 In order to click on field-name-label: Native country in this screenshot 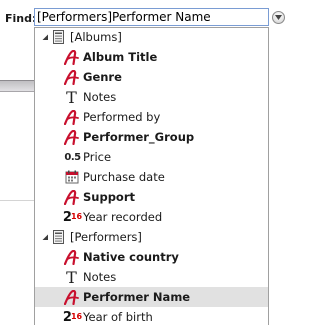, I will do `click(131, 257)`.